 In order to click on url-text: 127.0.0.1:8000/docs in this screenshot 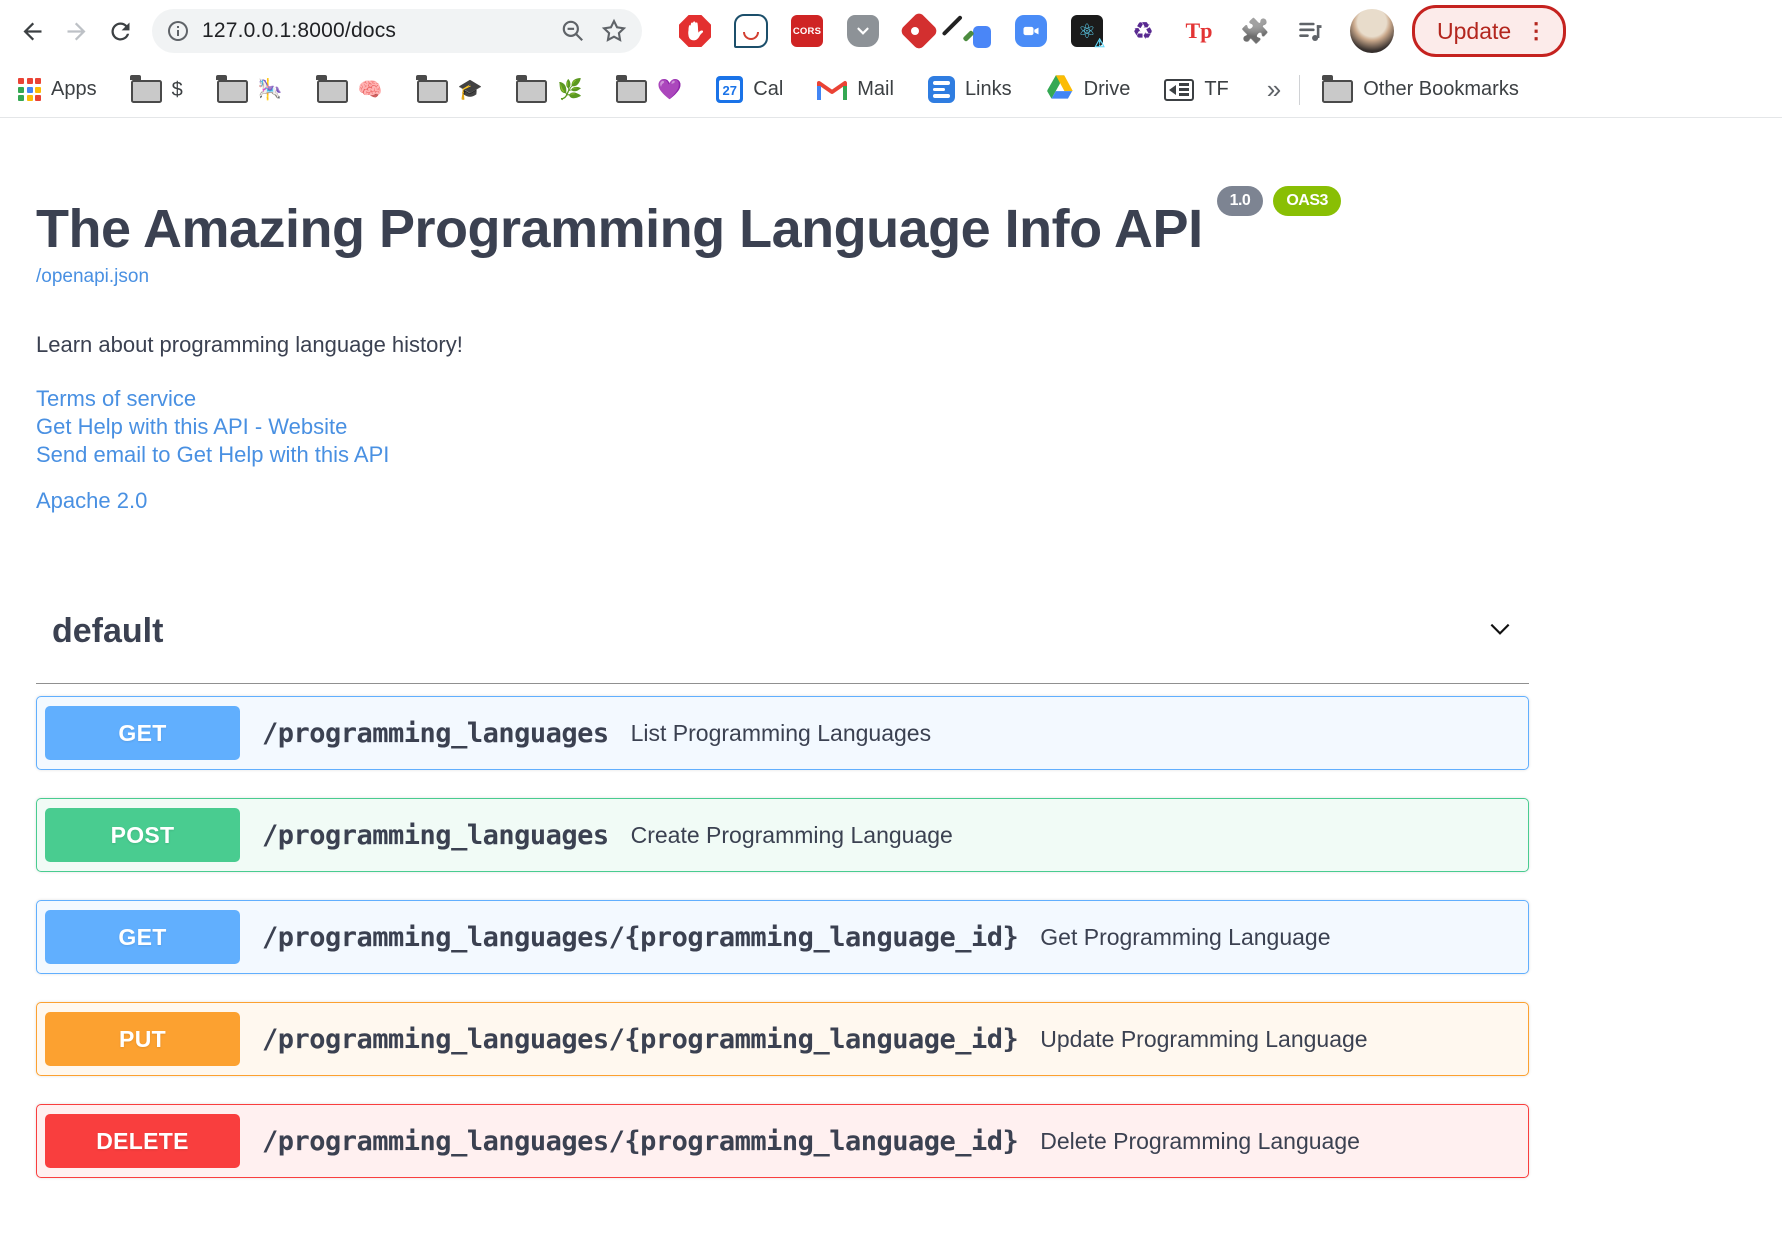, I will do `click(299, 31)`.